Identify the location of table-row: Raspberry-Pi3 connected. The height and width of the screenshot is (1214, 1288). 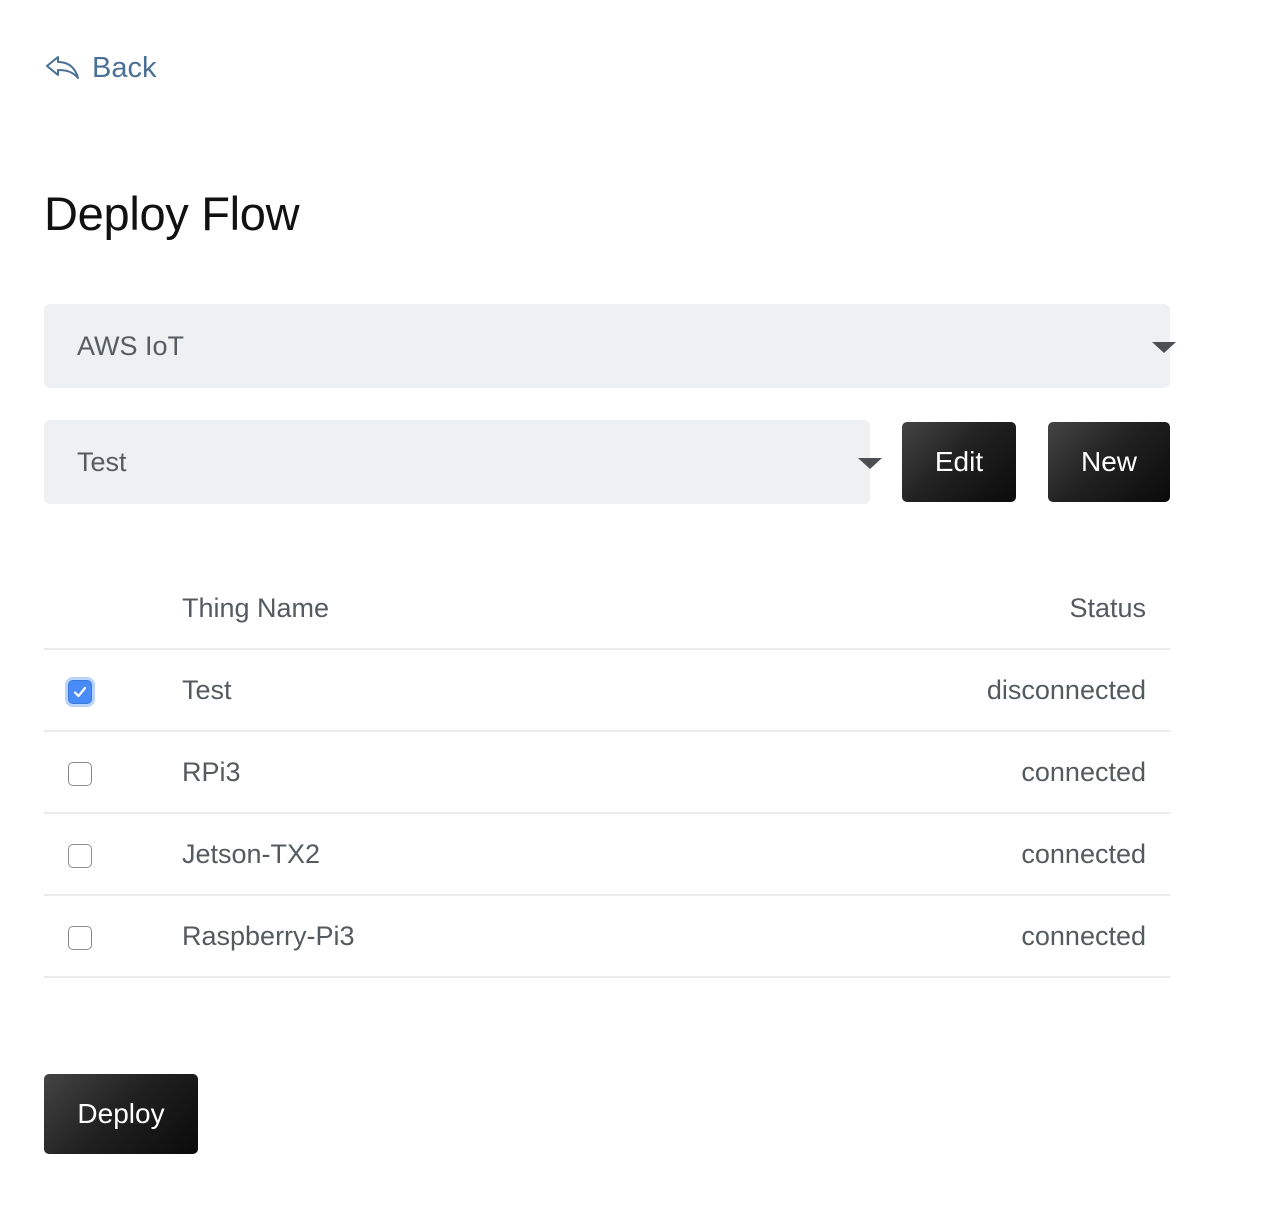
(607, 937).